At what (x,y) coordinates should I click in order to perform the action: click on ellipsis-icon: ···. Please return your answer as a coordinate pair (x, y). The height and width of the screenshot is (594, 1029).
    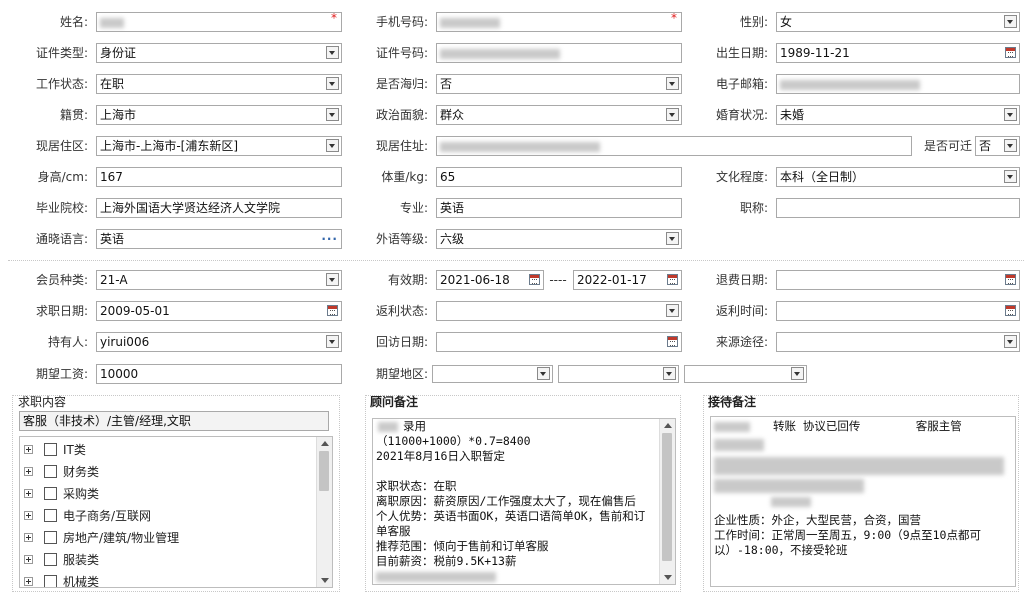
    Looking at the image, I should click on (329, 239).